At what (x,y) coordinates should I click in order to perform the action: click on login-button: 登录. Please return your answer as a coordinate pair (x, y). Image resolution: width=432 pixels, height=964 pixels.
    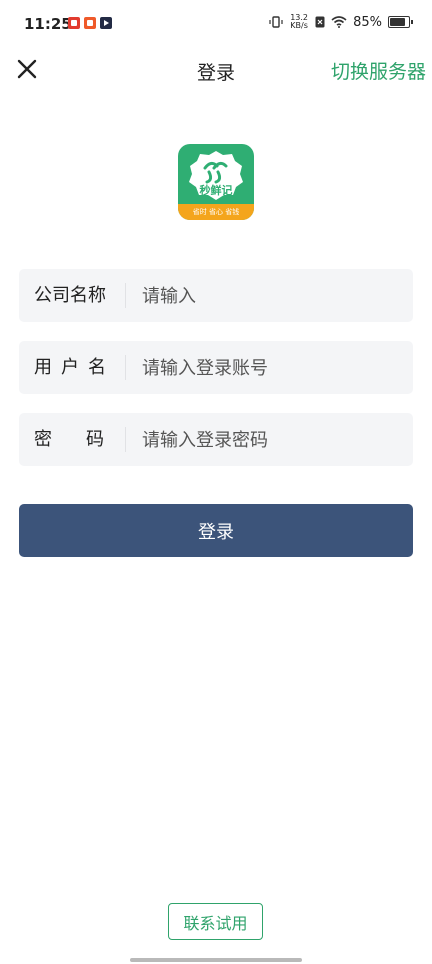
    Looking at the image, I should click on (216, 530).